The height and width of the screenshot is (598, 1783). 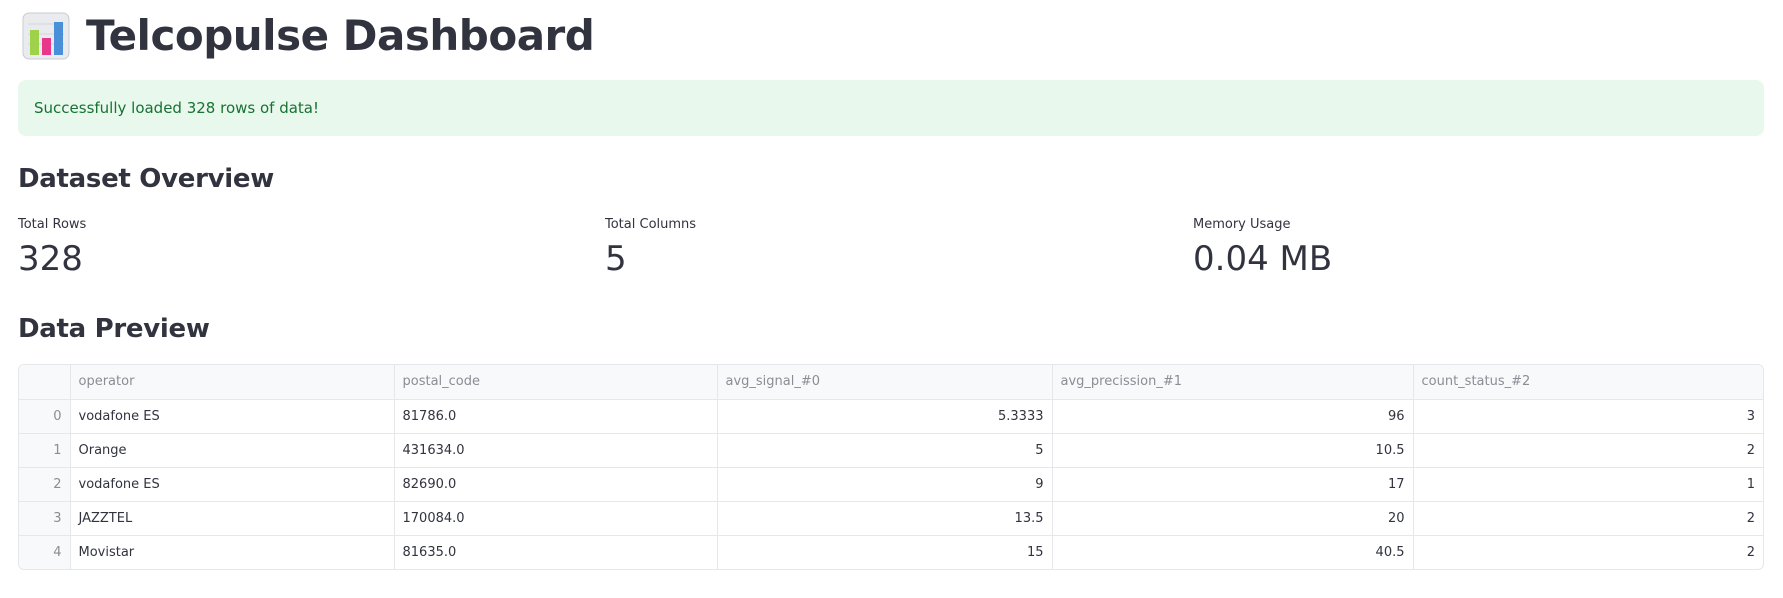 What do you see at coordinates (1588, 484) in the screenshot?
I see `count-status-cell: 1` at bounding box center [1588, 484].